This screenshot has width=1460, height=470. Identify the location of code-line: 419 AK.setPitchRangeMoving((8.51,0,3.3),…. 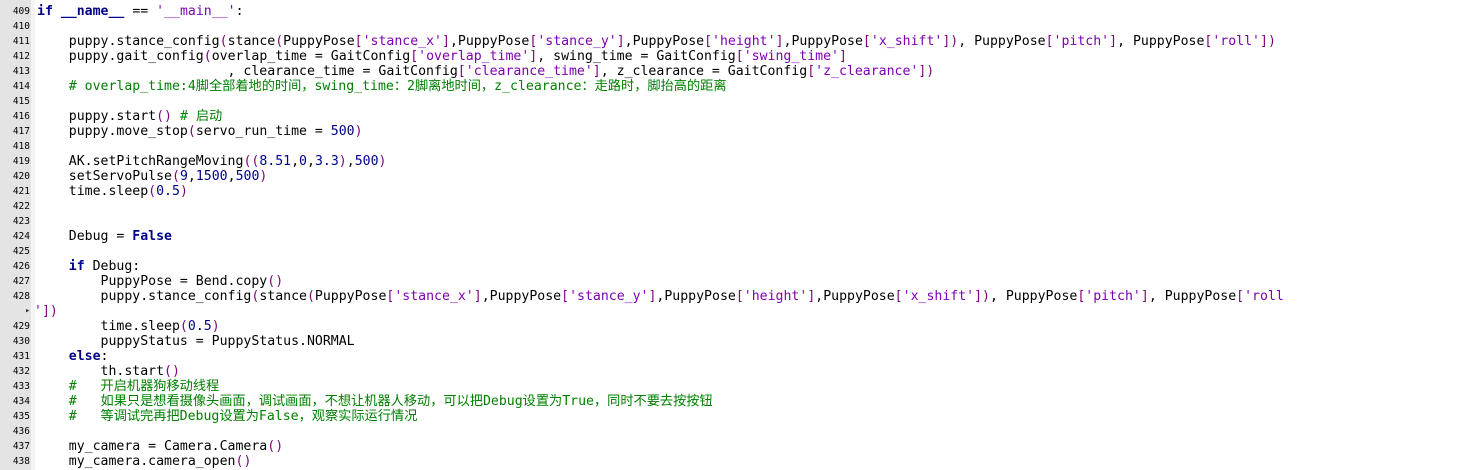
(730, 161).